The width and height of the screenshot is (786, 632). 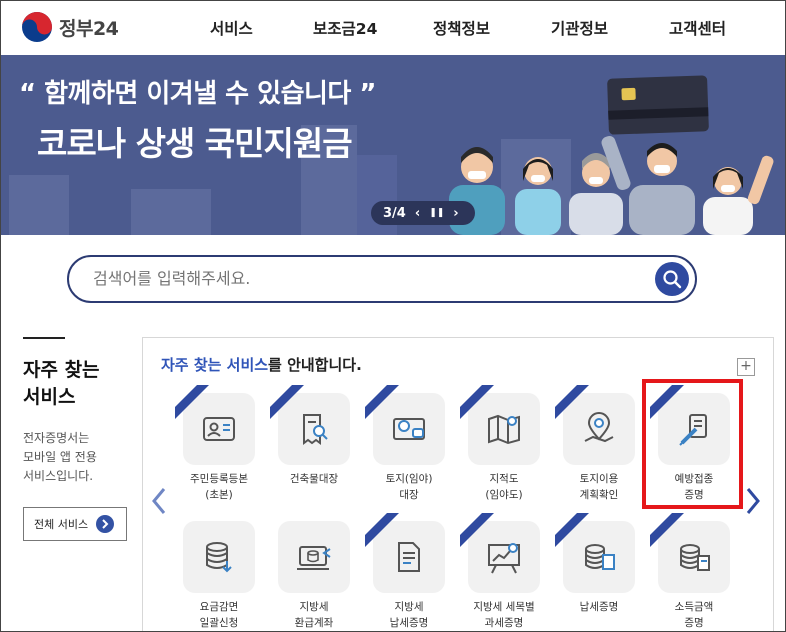 What do you see at coordinates (58, 476) in the screenshot?
I see `description-line: 서비스입니다.` at bounding box center [58, 476].